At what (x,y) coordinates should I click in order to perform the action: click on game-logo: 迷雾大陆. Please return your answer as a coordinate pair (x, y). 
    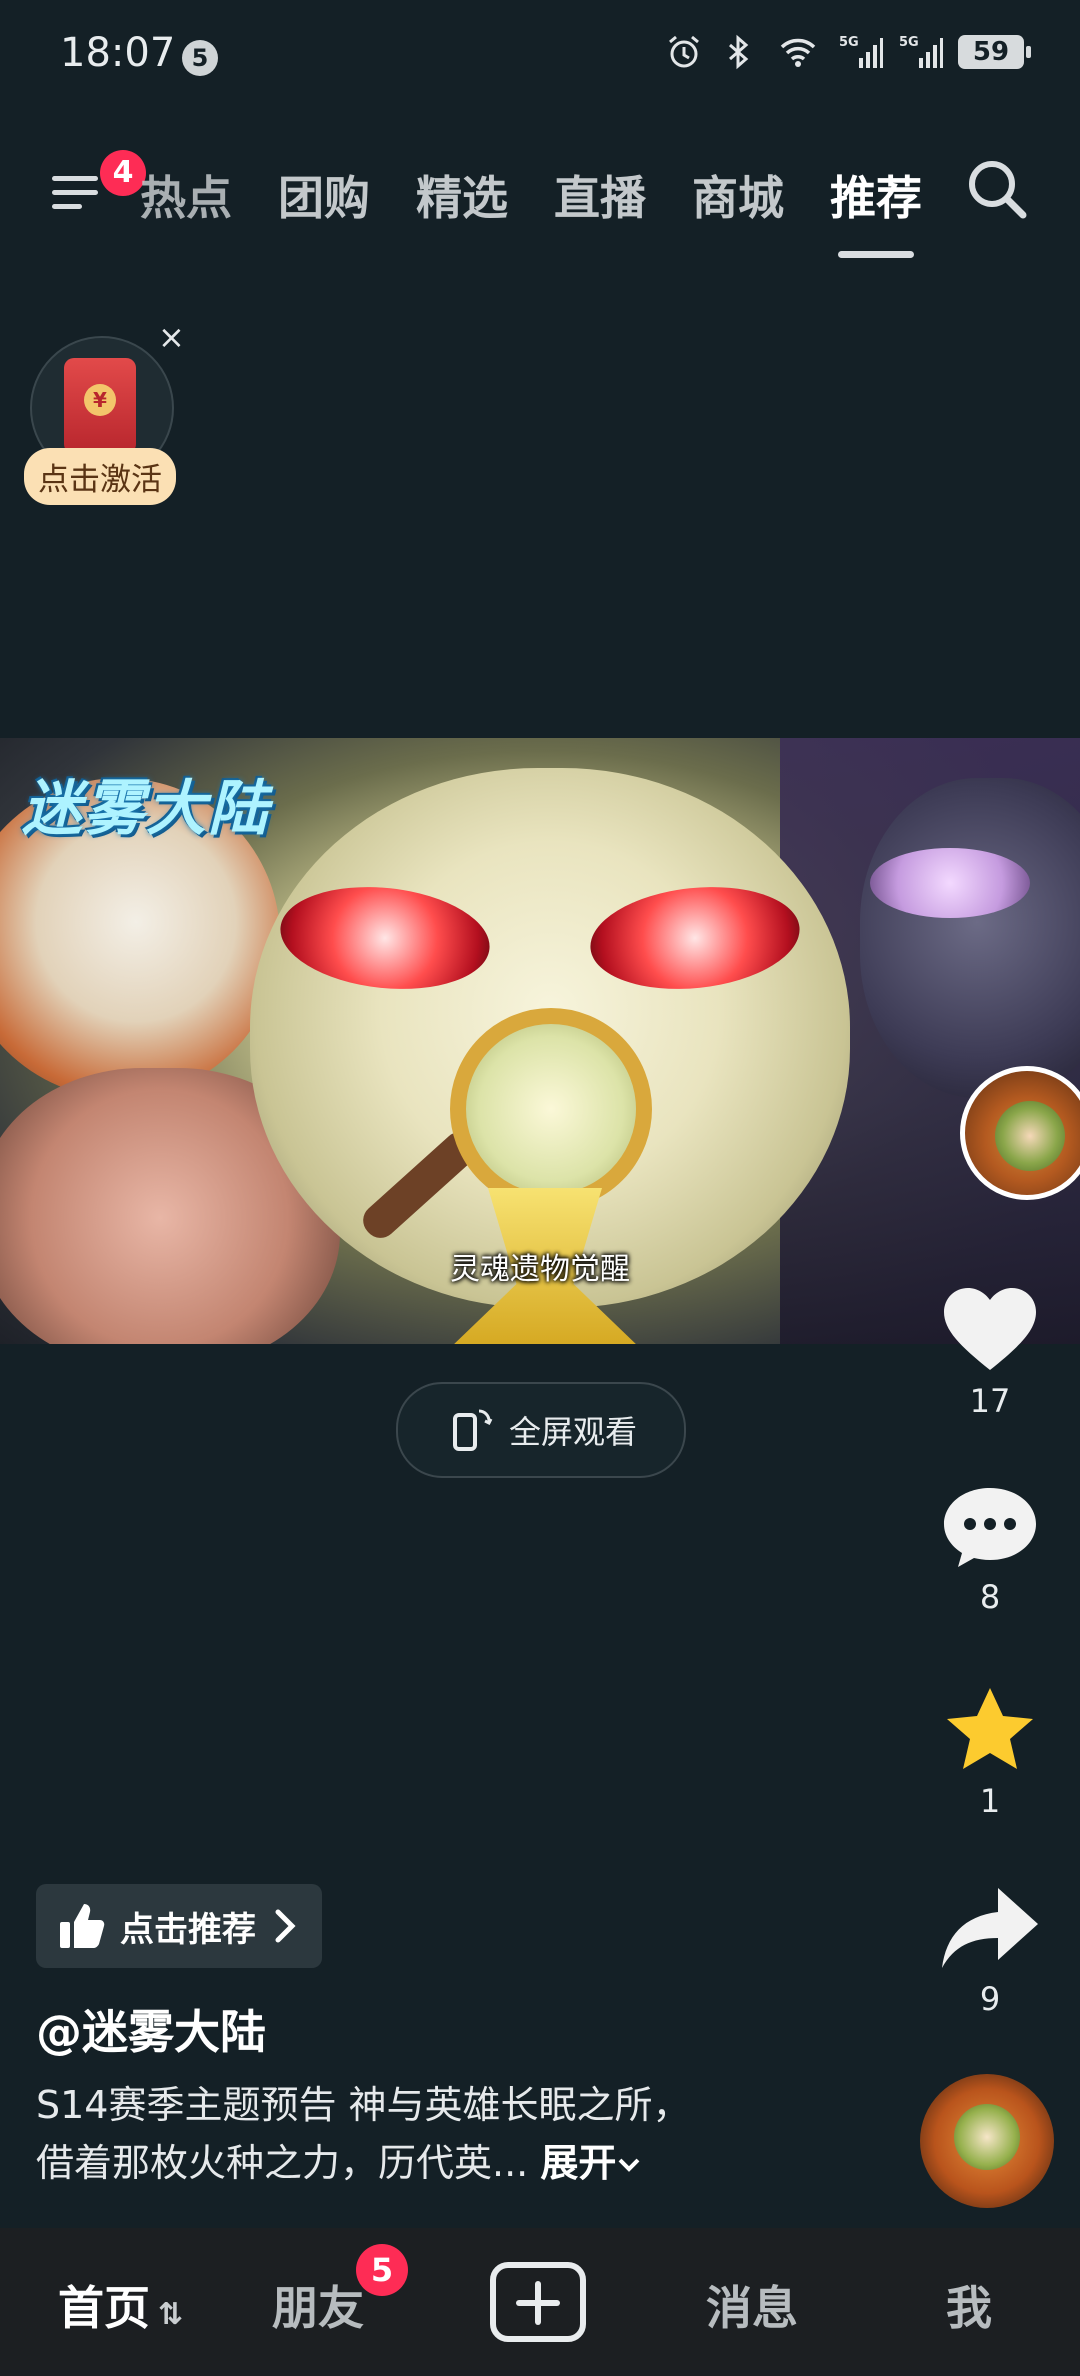
    Looking at the image, I should click on (146, 809).